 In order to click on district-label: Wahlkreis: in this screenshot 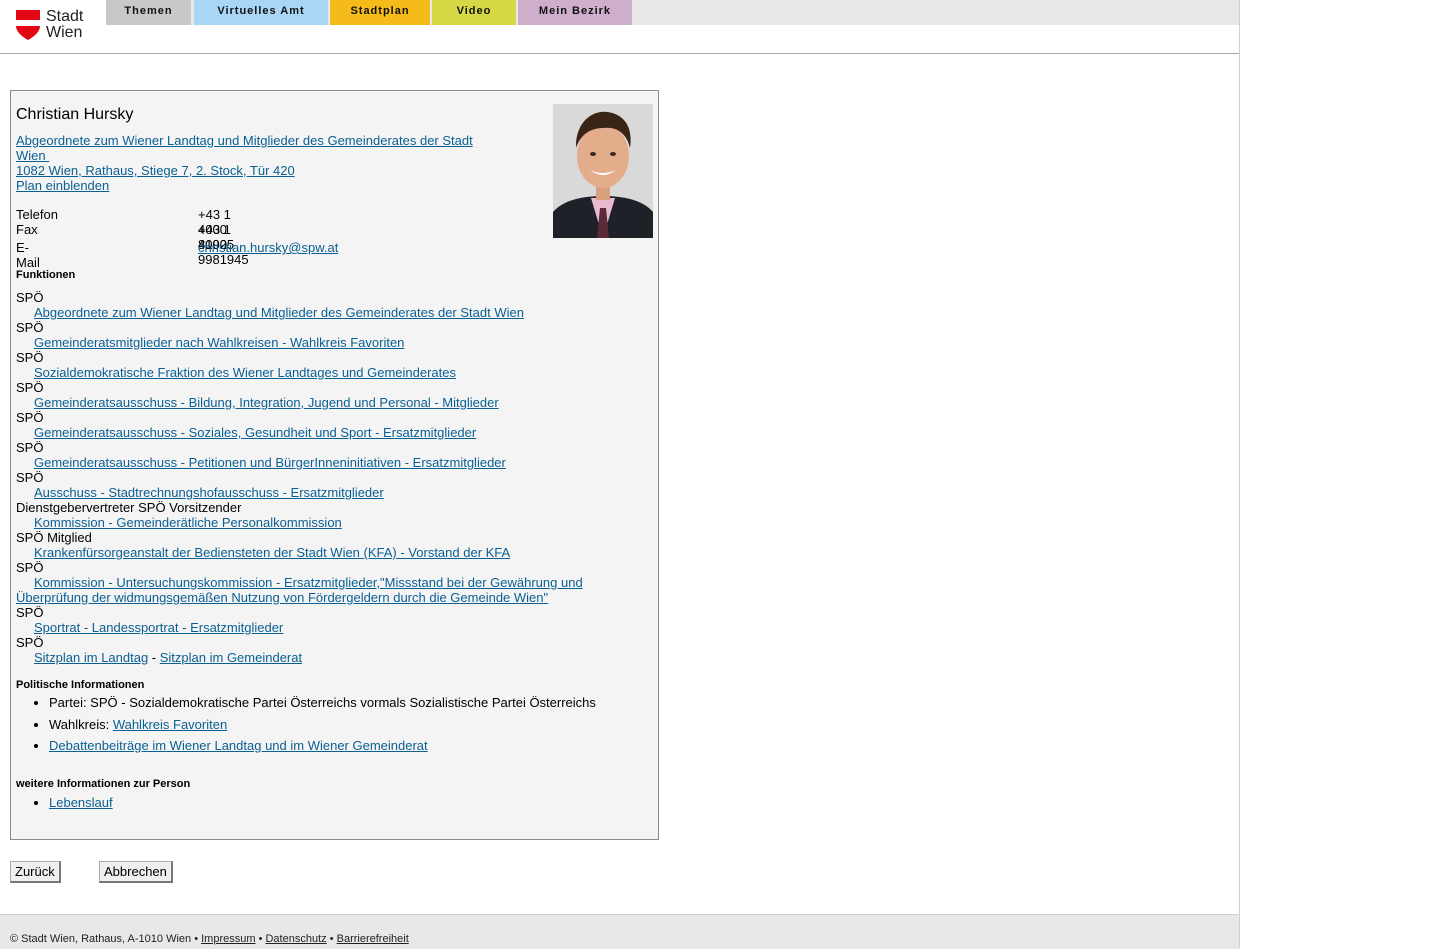, I will do `click(81, 724)`.